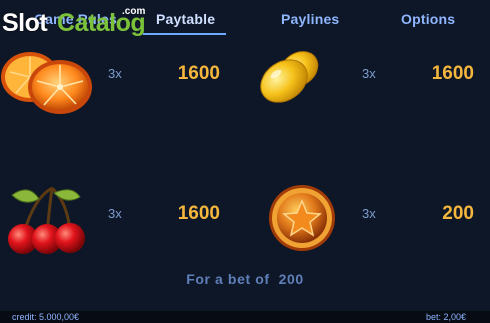 This screenshot has height=323, width=490. I want to click on multiplier-cherries: 3x, so click(115, 213).